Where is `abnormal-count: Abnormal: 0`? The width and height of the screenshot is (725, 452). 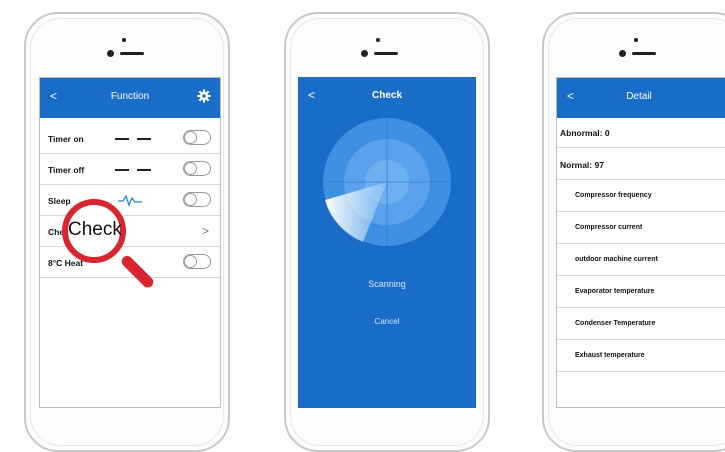 abnormal-count: Abnormal: 0 is located at coordinates (641, 132).